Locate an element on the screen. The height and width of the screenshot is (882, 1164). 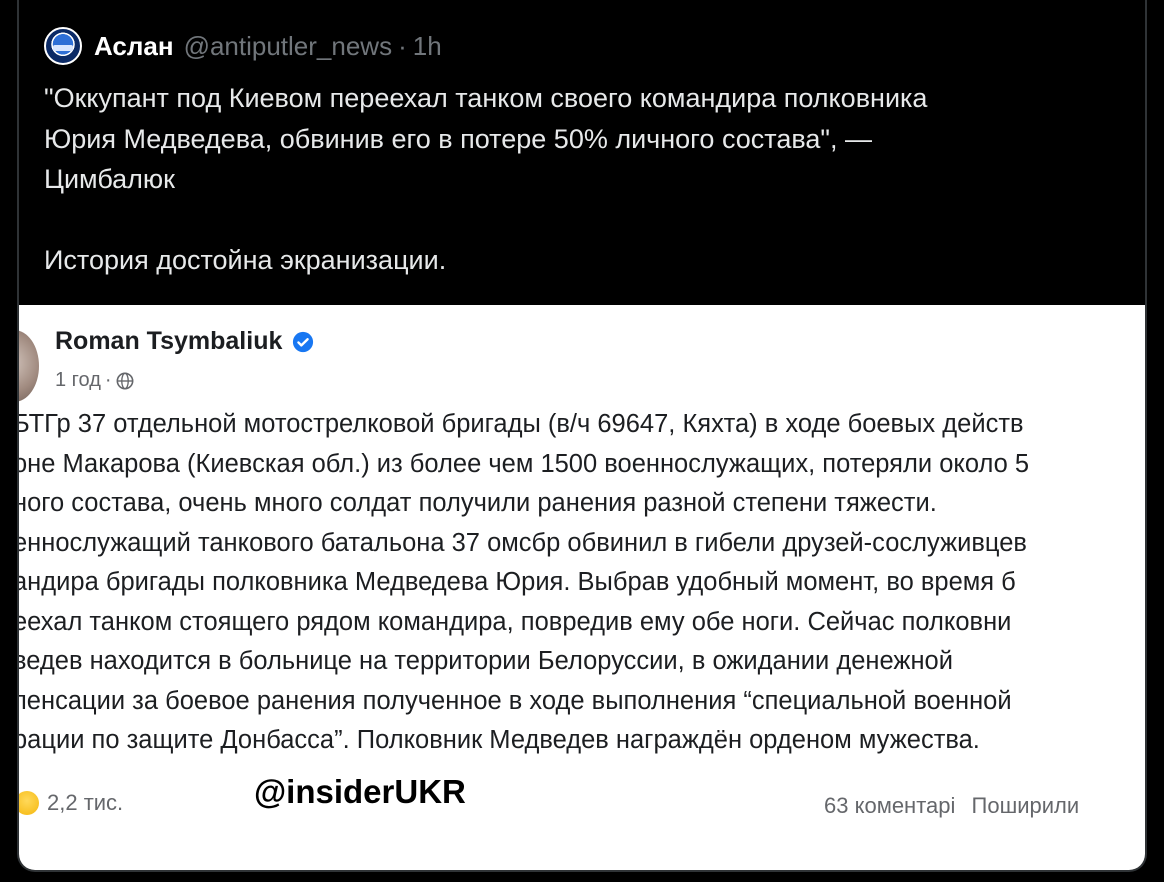
post-time: 1 год is located at coordinates (78, 380).